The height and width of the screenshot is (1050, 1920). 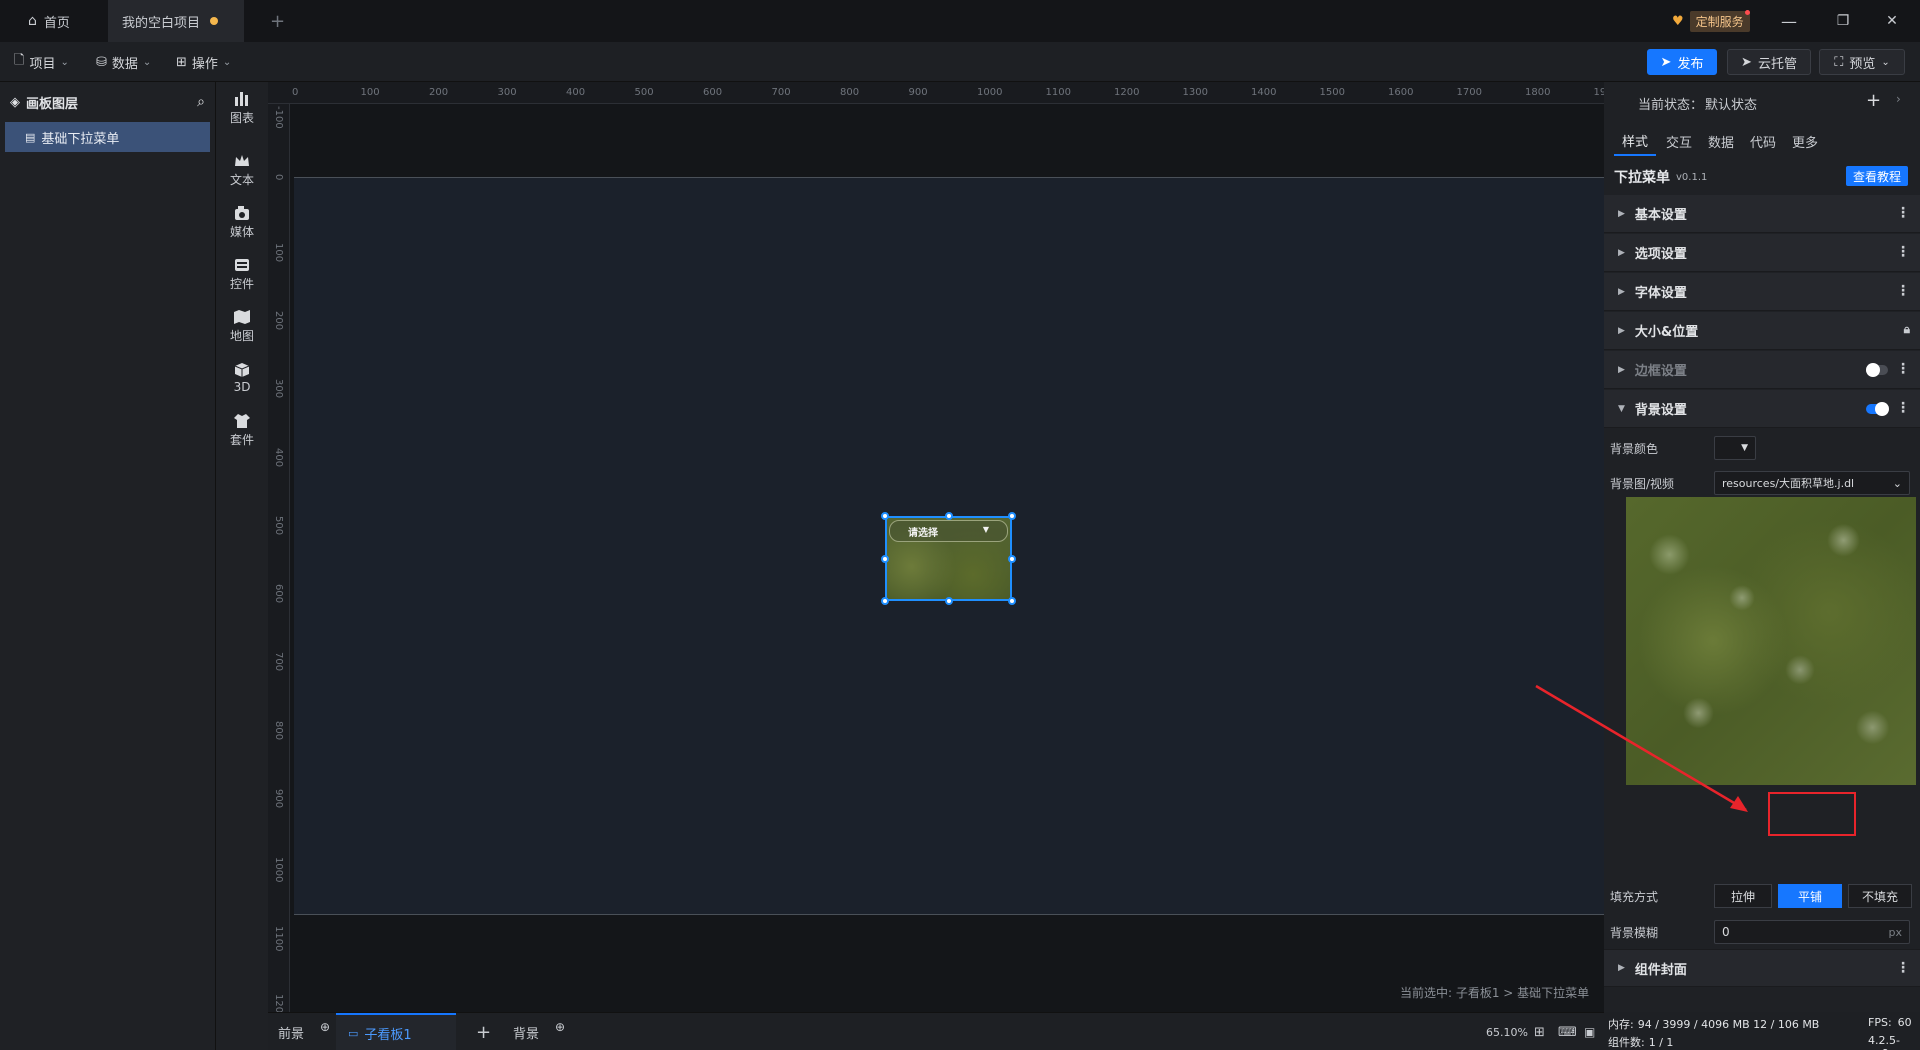 What do you see at coordinates (304, 1031) in the screenshot?
I see `tab-foreground: 前景 ⊕` at bounding box center [304, 1031].